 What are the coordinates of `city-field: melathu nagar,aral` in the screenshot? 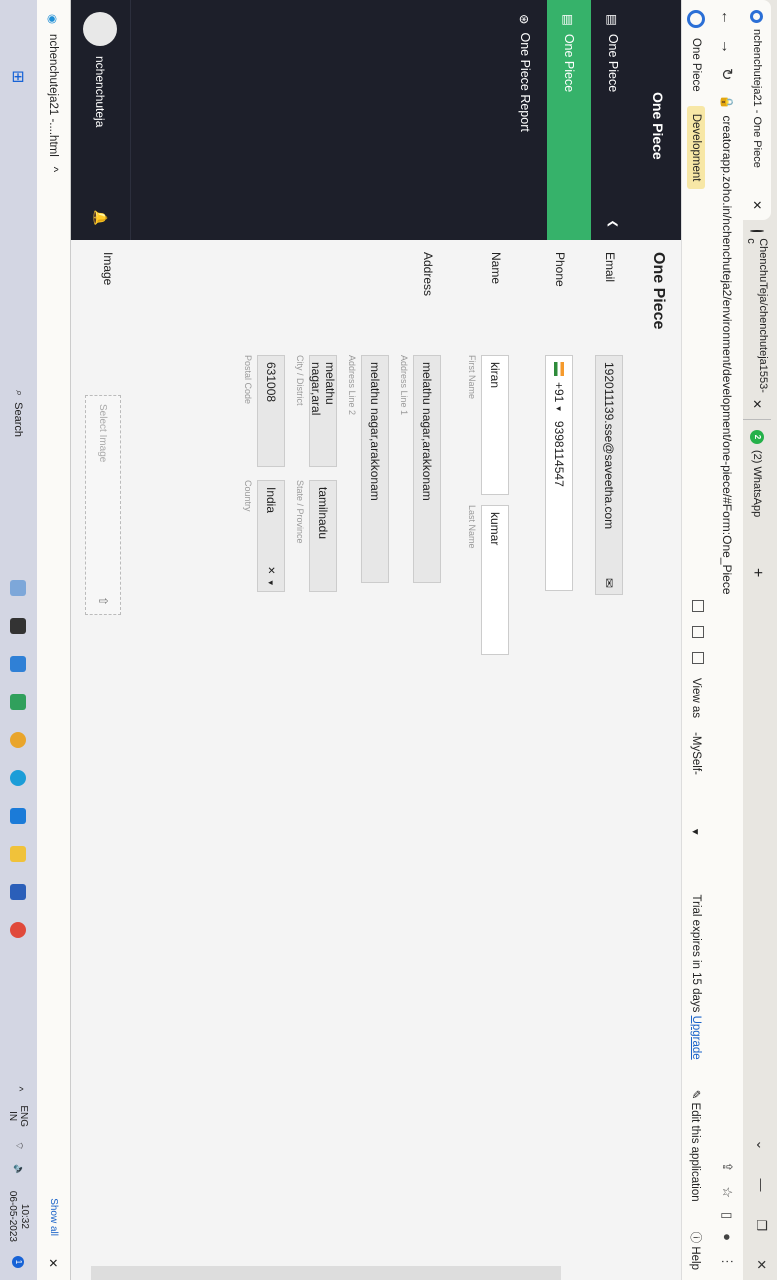 It's located at (323, 411).